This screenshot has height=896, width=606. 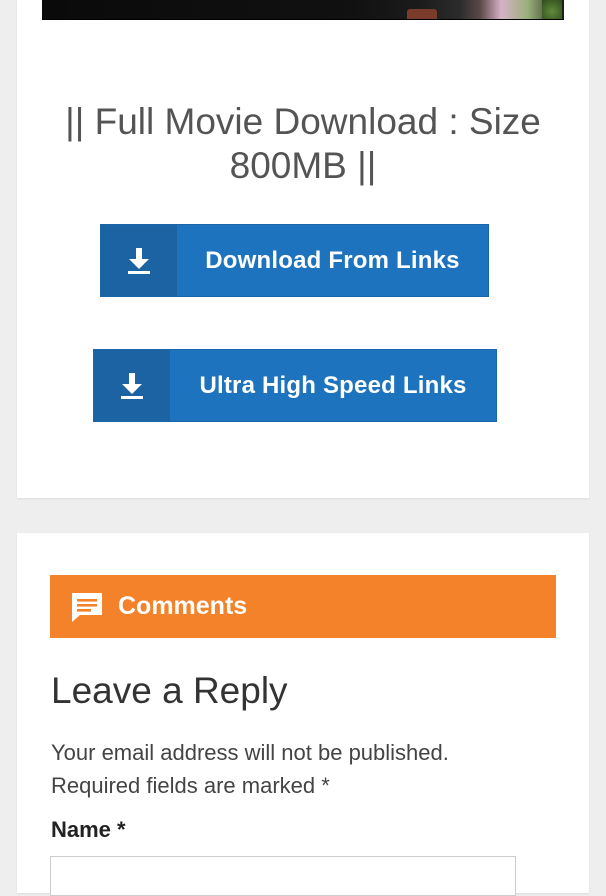 What do you see at coordinates (190, 785) in the screenshot?
I see `required-note: Required fields are marked *` at bounding box center [190, 785].